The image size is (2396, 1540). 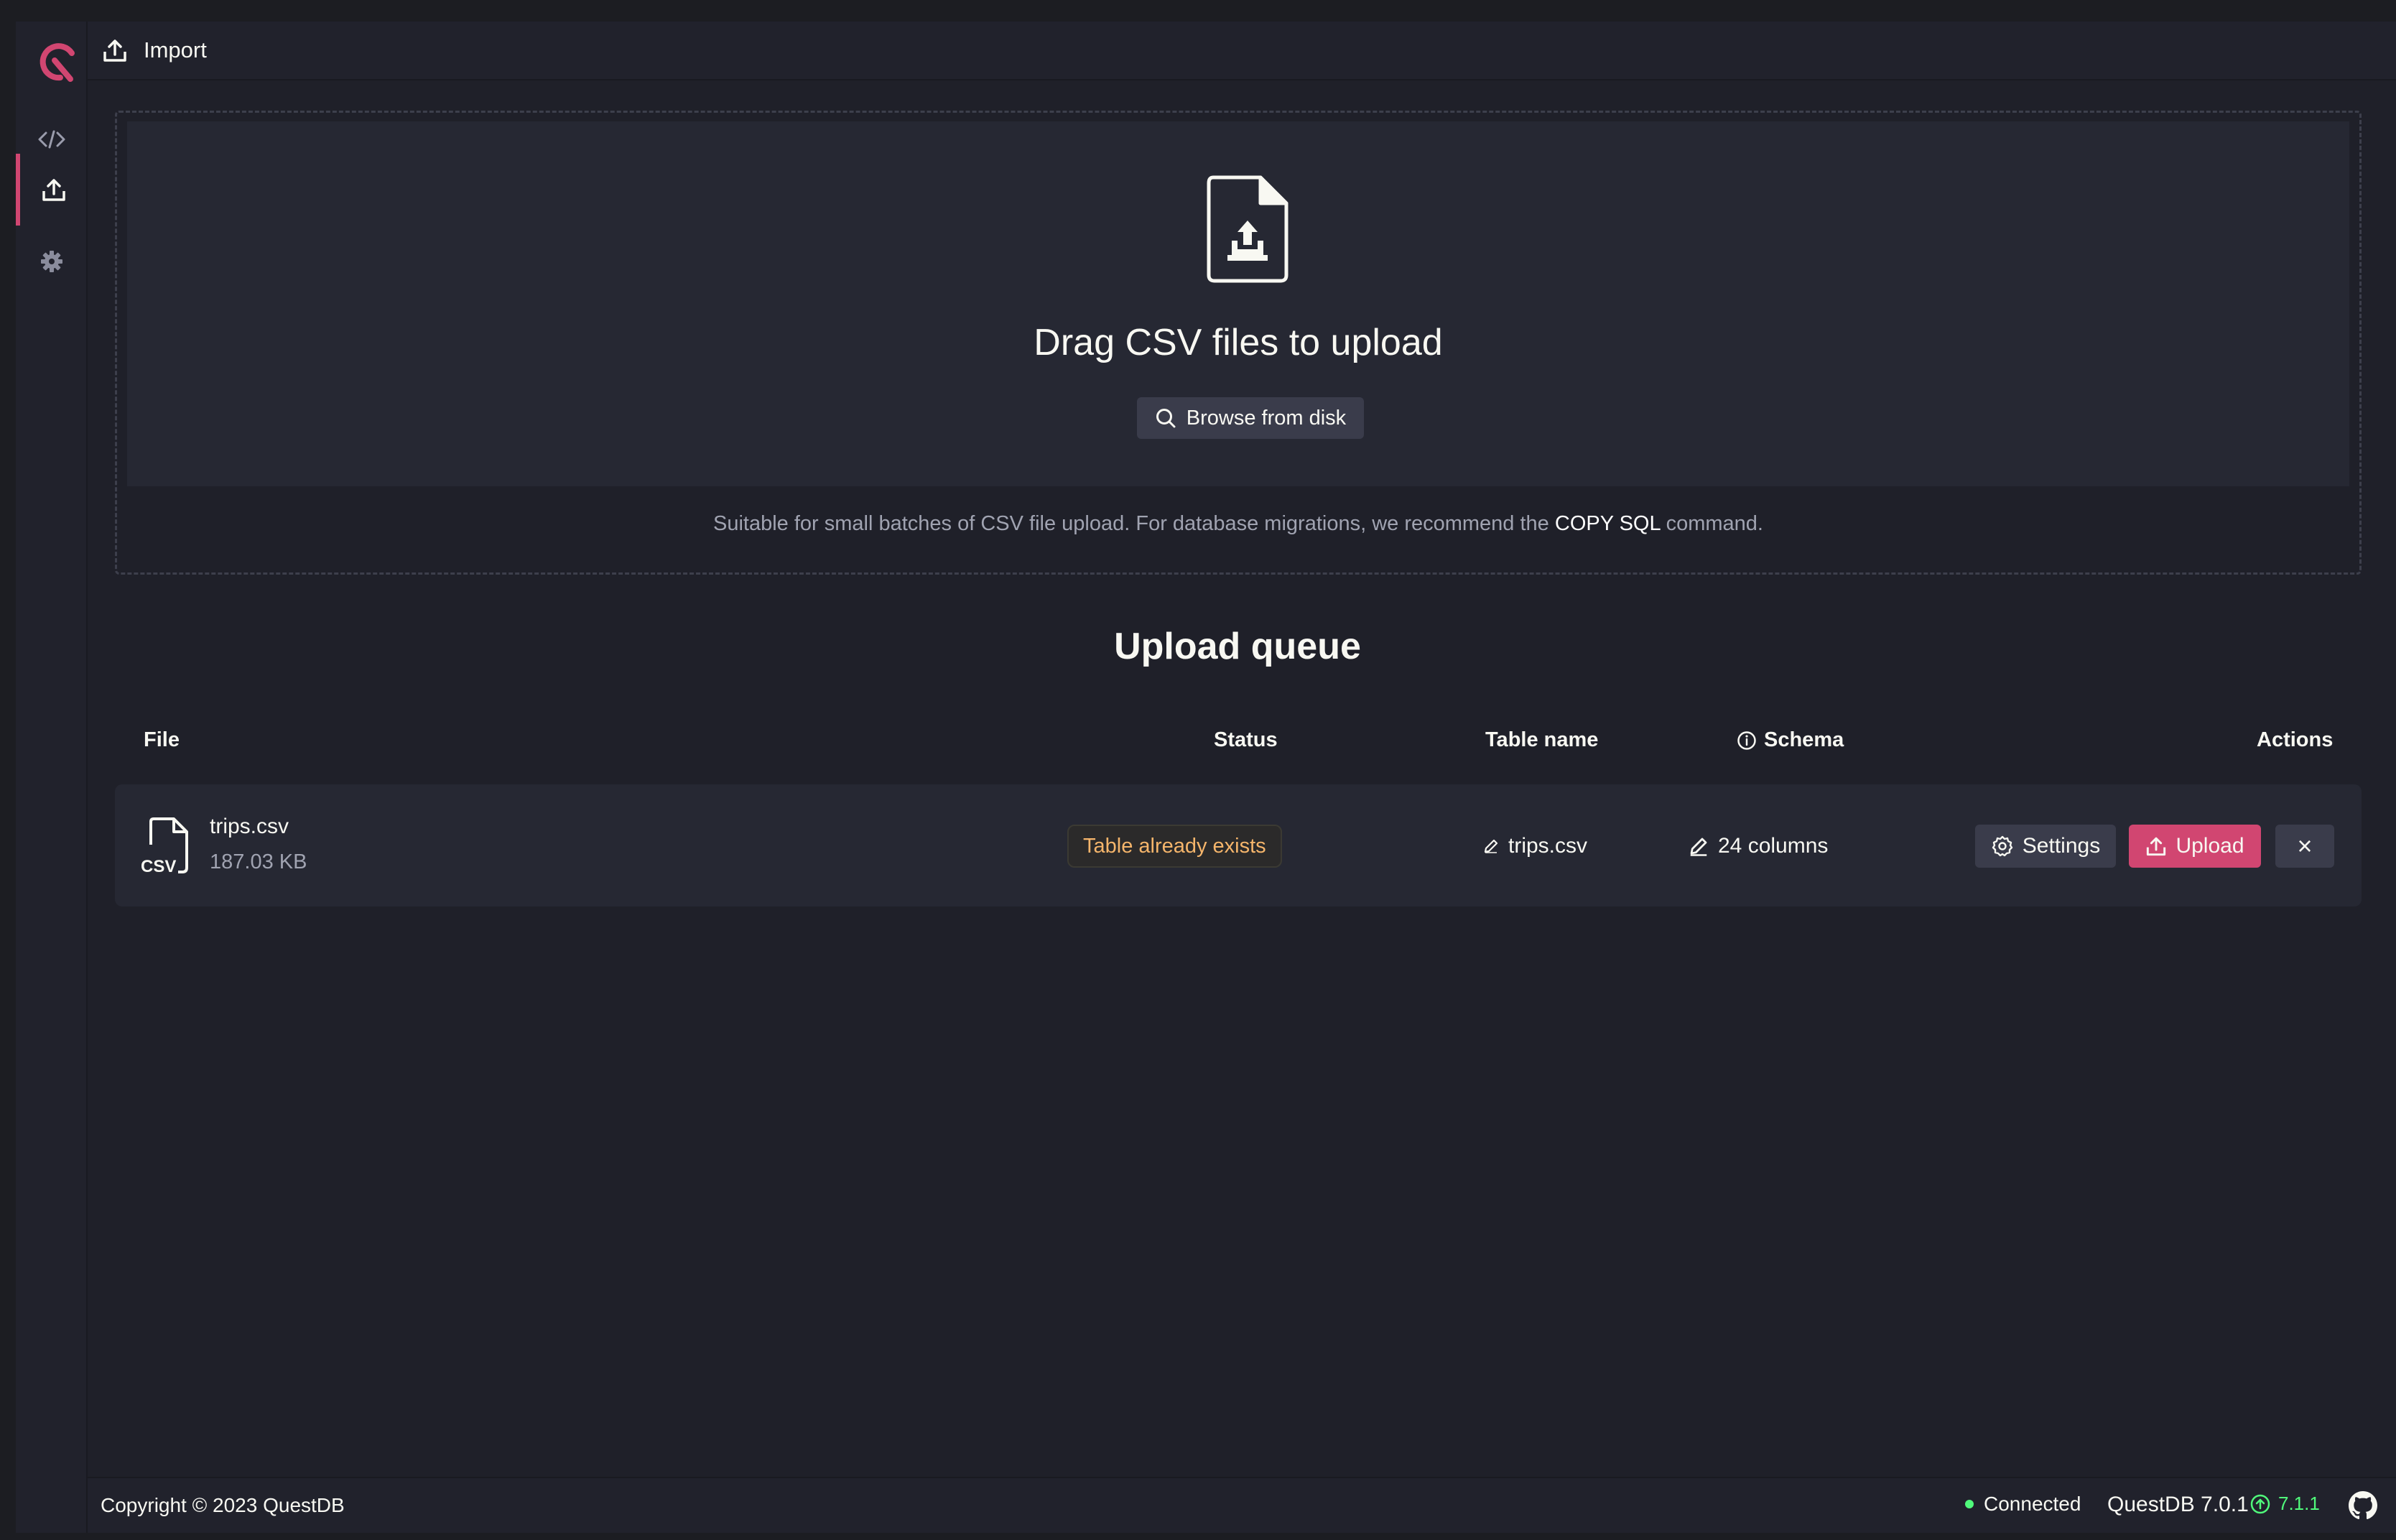 I want to click on browse-from-disk-button: Browse from disk, so click(x=1250, y=418).